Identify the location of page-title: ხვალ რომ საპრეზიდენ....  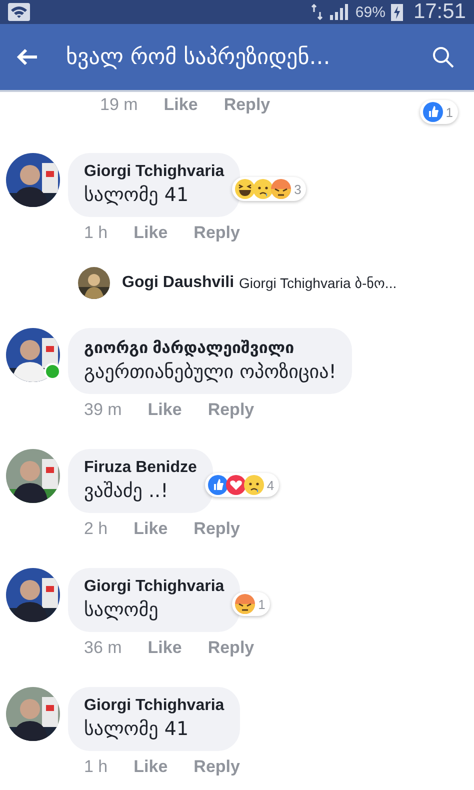
(199, 57).